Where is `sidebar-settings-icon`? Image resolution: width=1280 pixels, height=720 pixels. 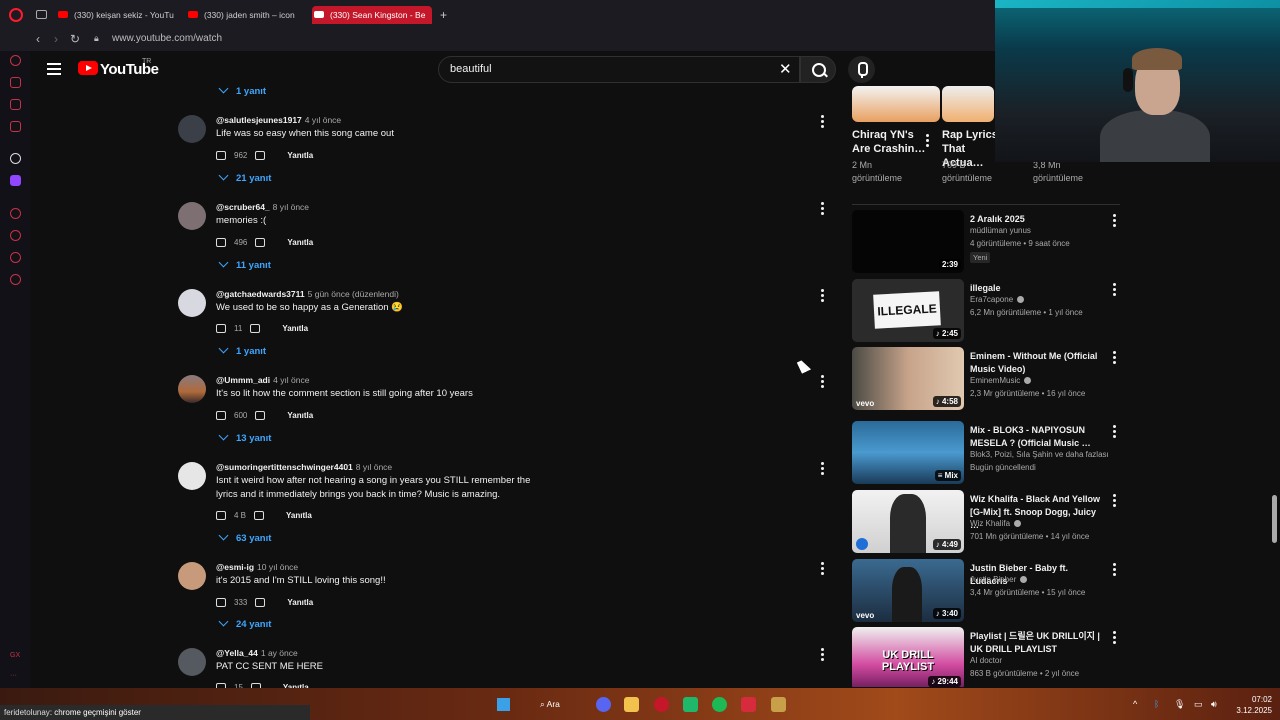 sidebar-settings-icon is located at coordinates (15, 279).